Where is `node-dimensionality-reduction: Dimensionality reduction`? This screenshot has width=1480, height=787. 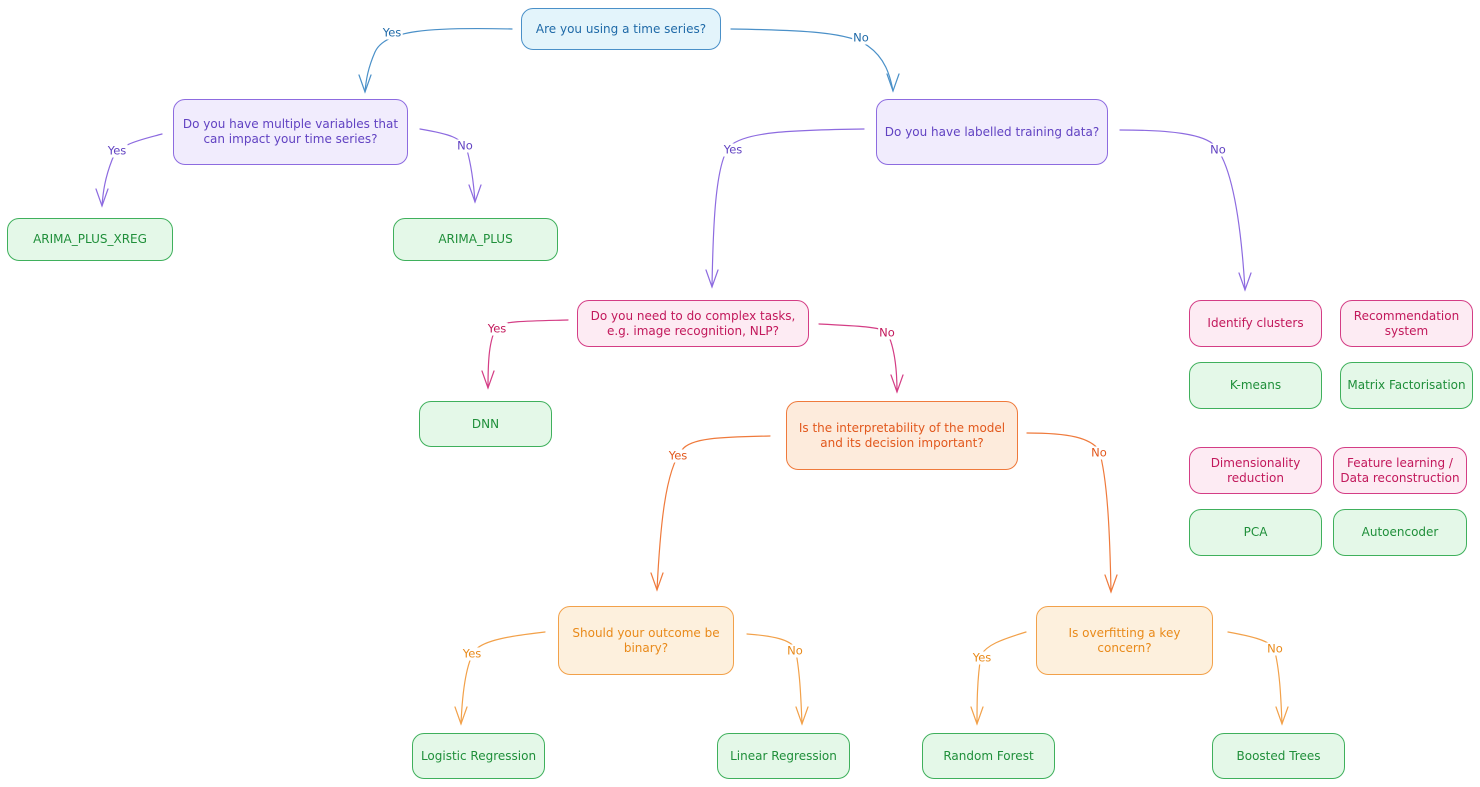
node-dimensionality-reduction: Dimensionality reduction is located at coordinates (1255, 470).